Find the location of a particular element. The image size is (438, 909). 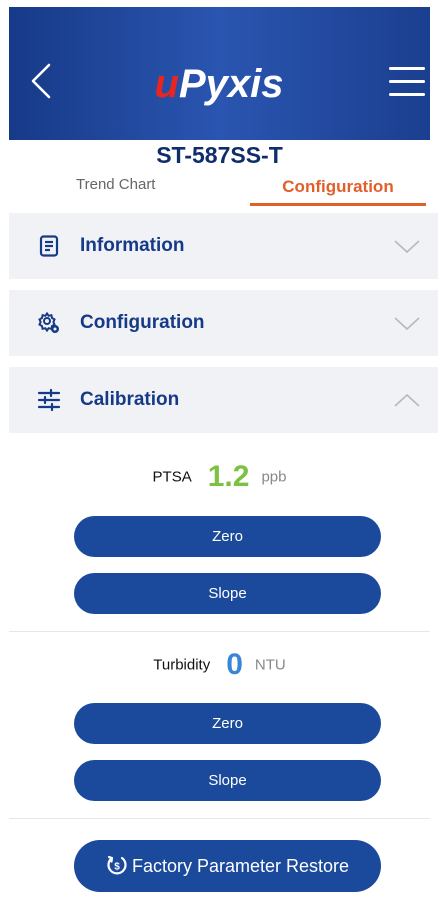

active-tab-indicator is located at coordinates (338, 204).